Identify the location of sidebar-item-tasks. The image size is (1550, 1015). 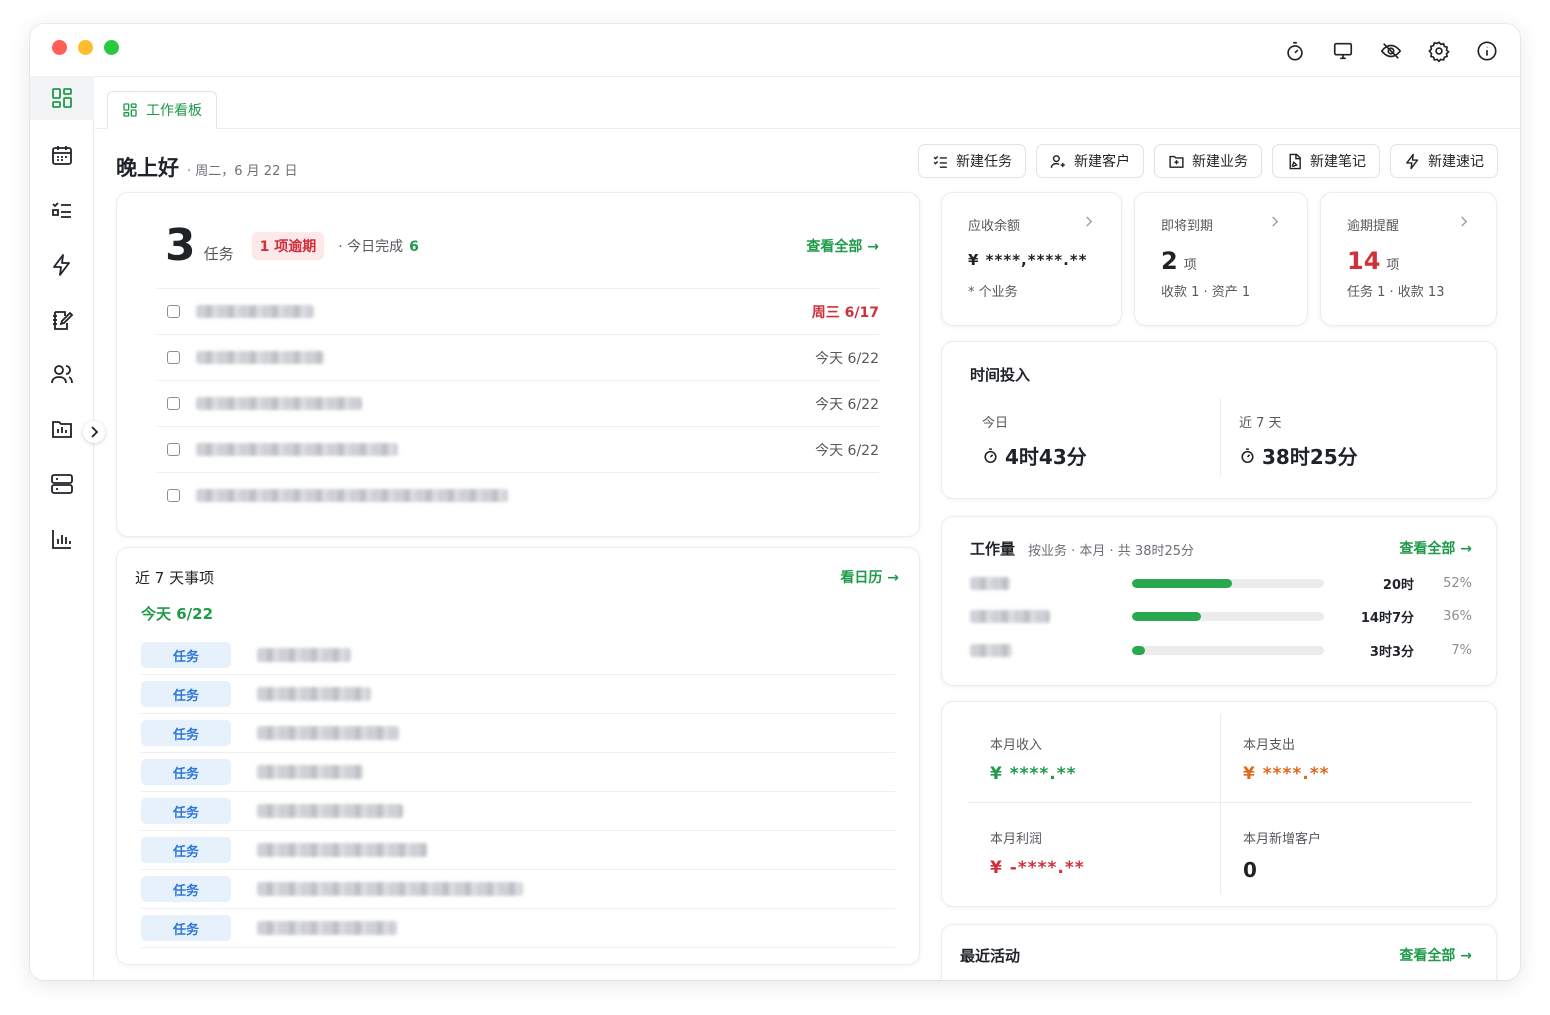
(62, 210).